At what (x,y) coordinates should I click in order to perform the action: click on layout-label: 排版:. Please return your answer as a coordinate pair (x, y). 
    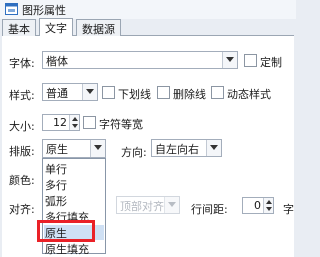
    Looking at the image, I should click on (22, 151).